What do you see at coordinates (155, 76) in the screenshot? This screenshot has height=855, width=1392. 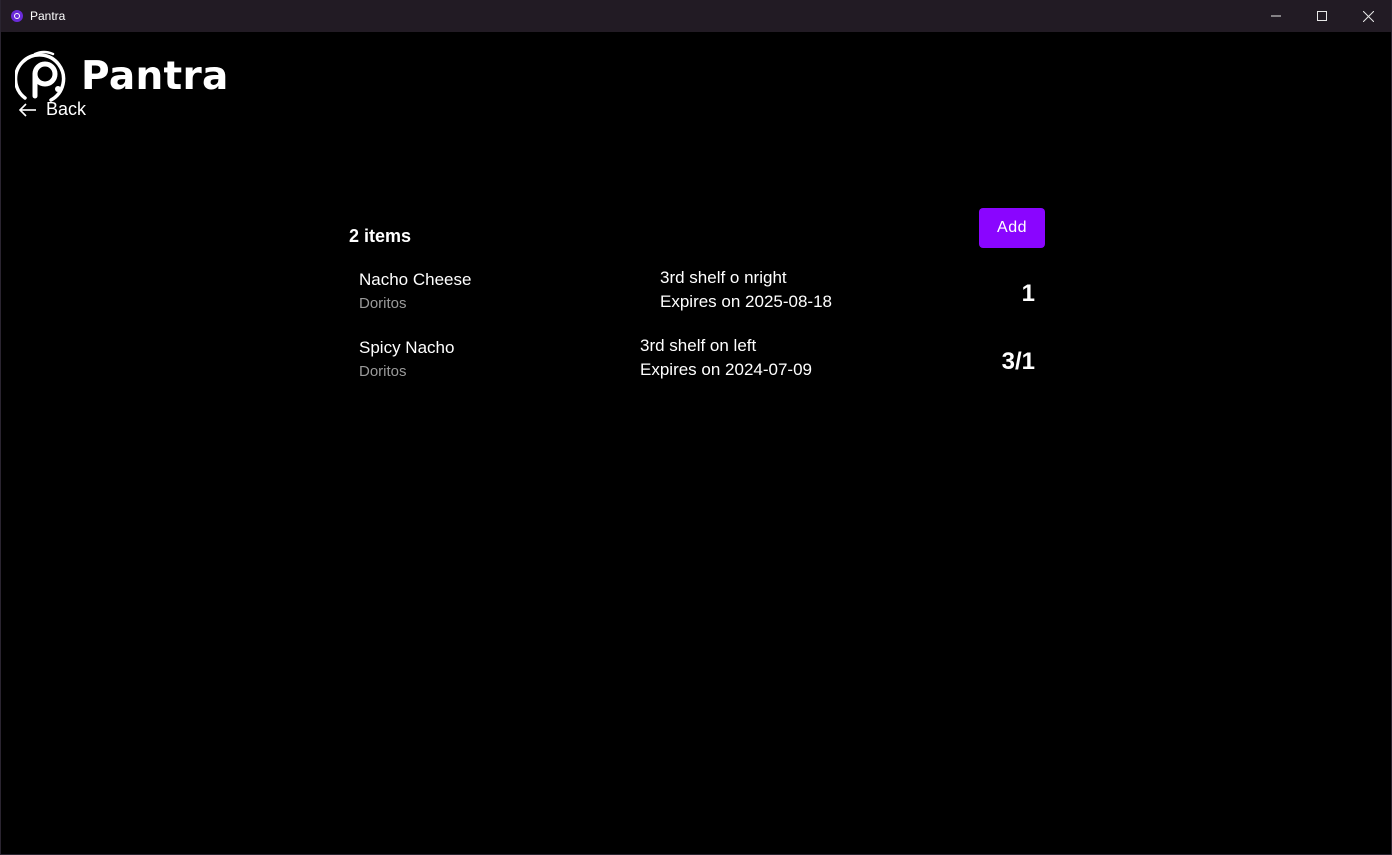 I see `app-name: Pantra` at bounding box center [155, 76].